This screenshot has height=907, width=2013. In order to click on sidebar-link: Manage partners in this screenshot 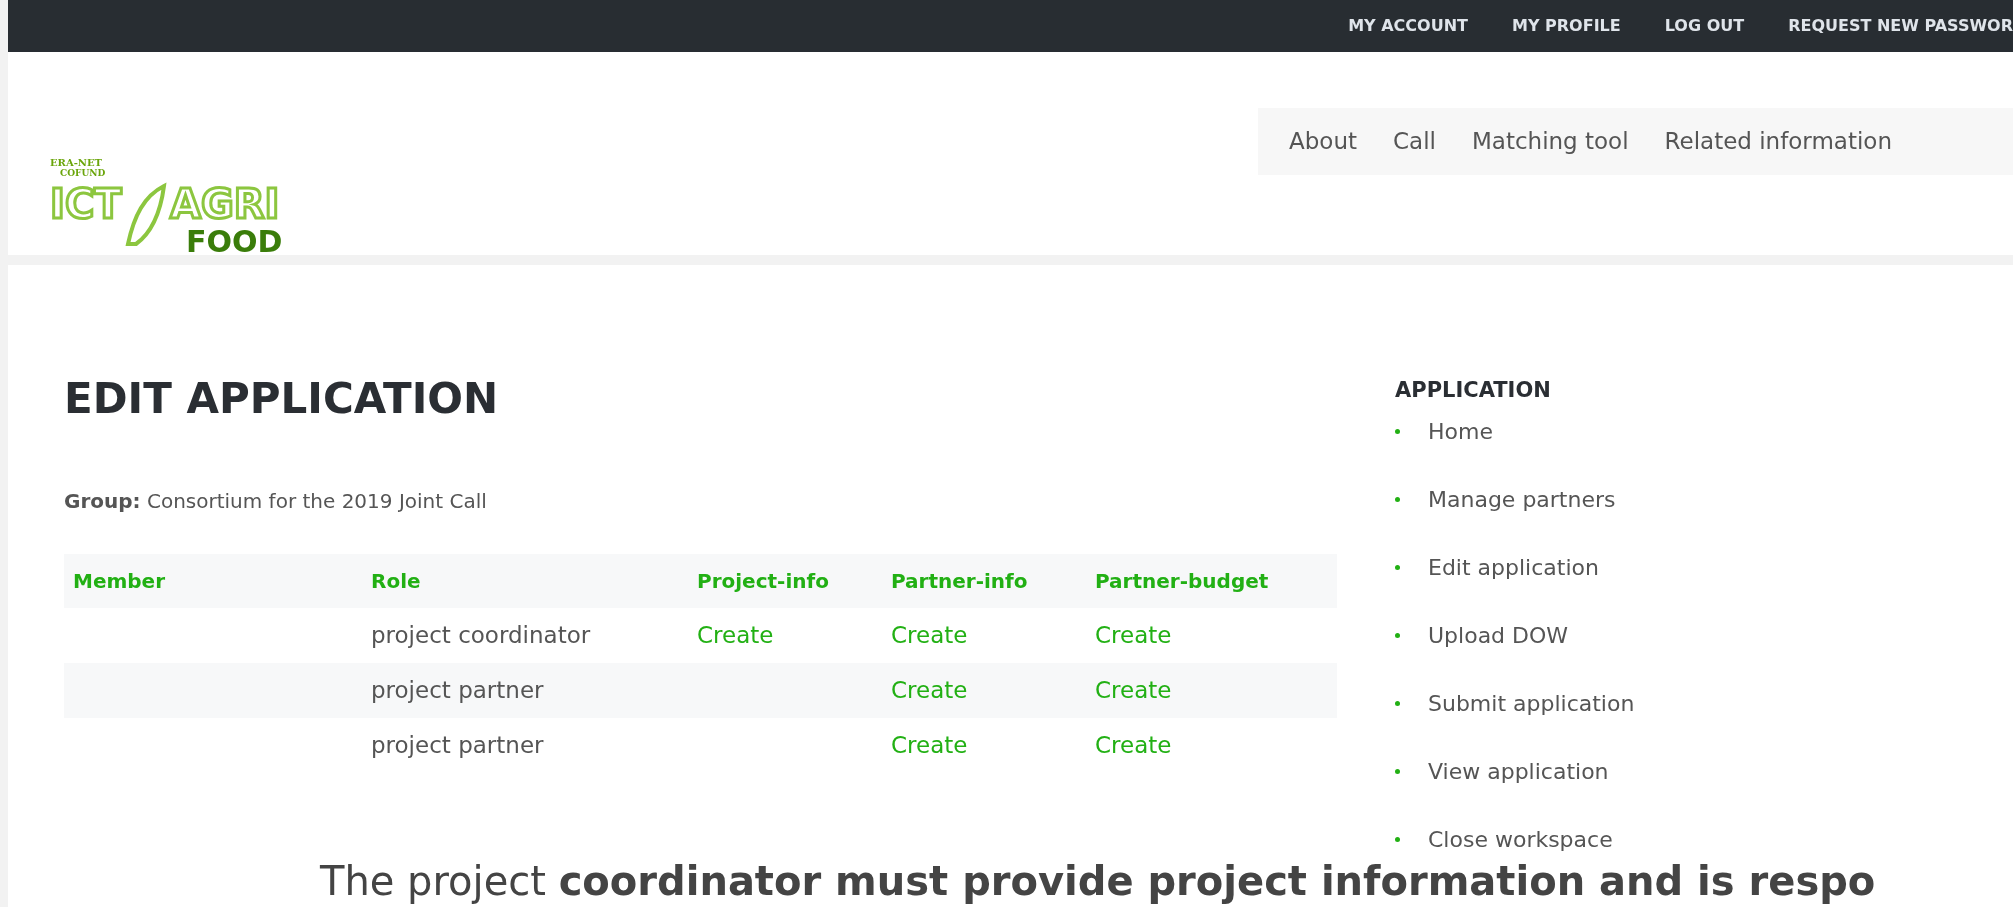, I will do `click(1522, 499)`.